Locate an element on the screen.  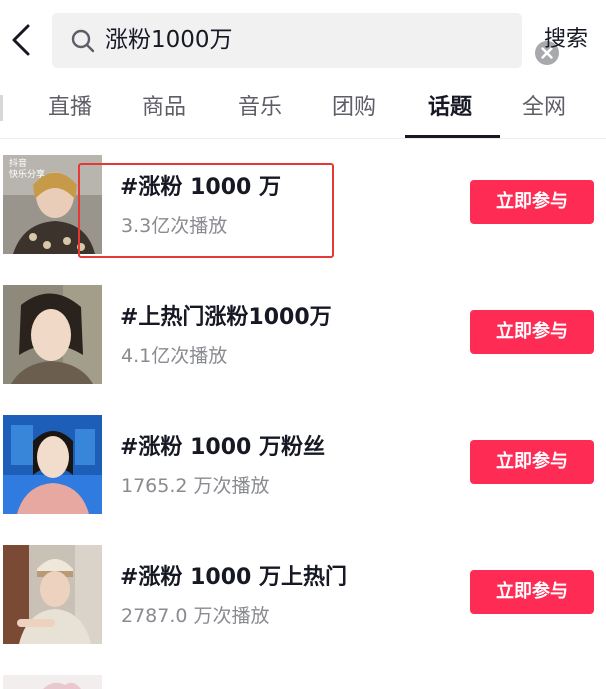
back-button is located at coordinates (21, 40).